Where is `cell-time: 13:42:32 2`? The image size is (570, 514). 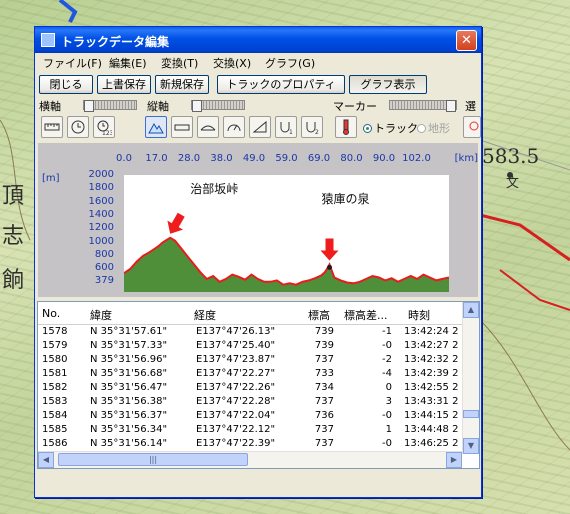
cell-time: 13:42:32 2 is located at coordinates (431, 359).